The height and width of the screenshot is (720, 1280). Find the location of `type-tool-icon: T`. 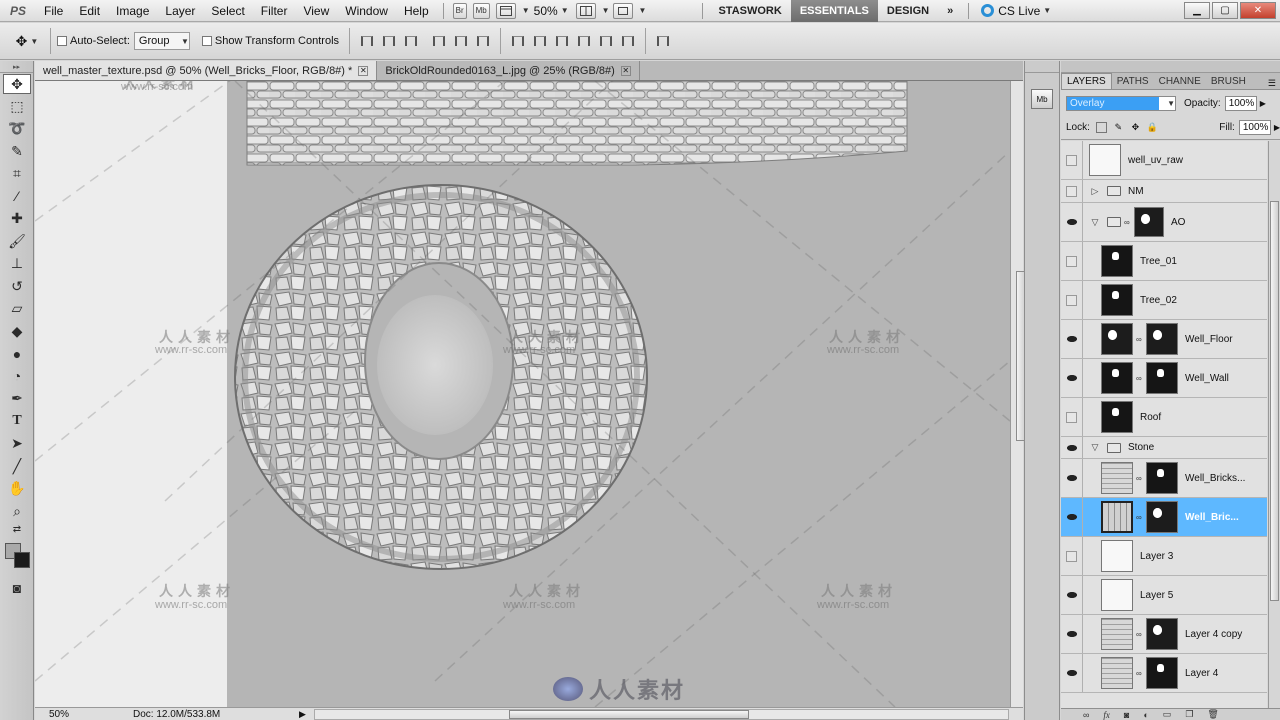

type-tool-icon: T is located at coordinates (17, 421).